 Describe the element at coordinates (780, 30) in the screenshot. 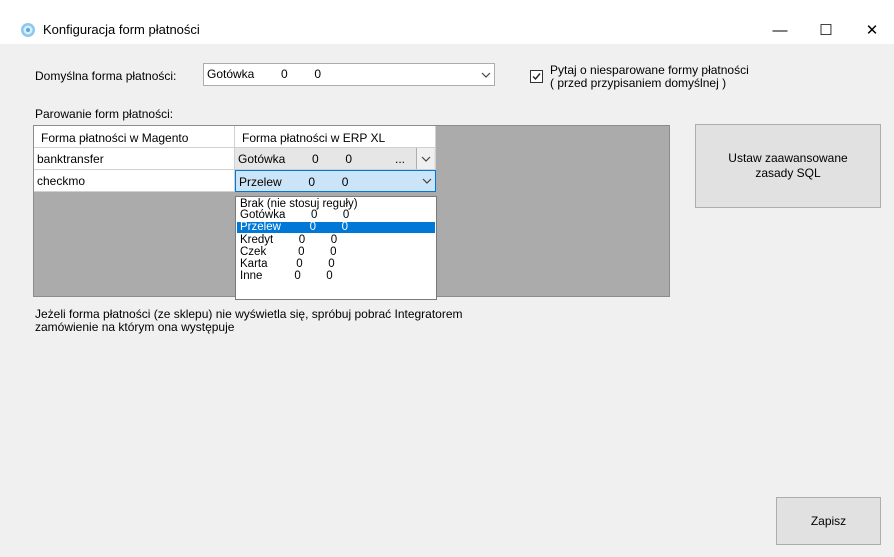

I see `minimize-button: —` at that location.